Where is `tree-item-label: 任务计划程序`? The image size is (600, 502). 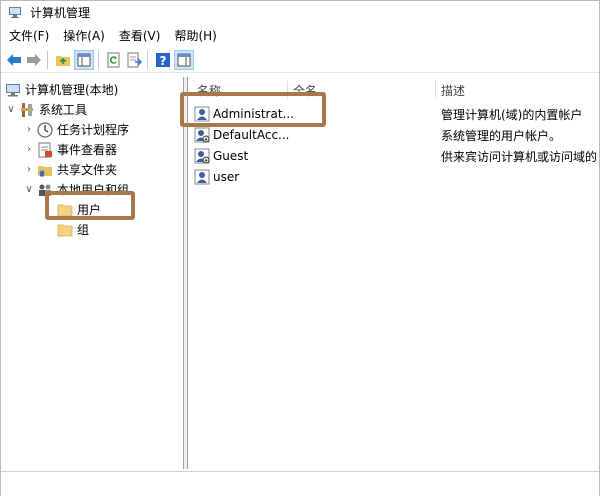 tree-item-label: 任务计划程序 is located at coordinates (93, 130).